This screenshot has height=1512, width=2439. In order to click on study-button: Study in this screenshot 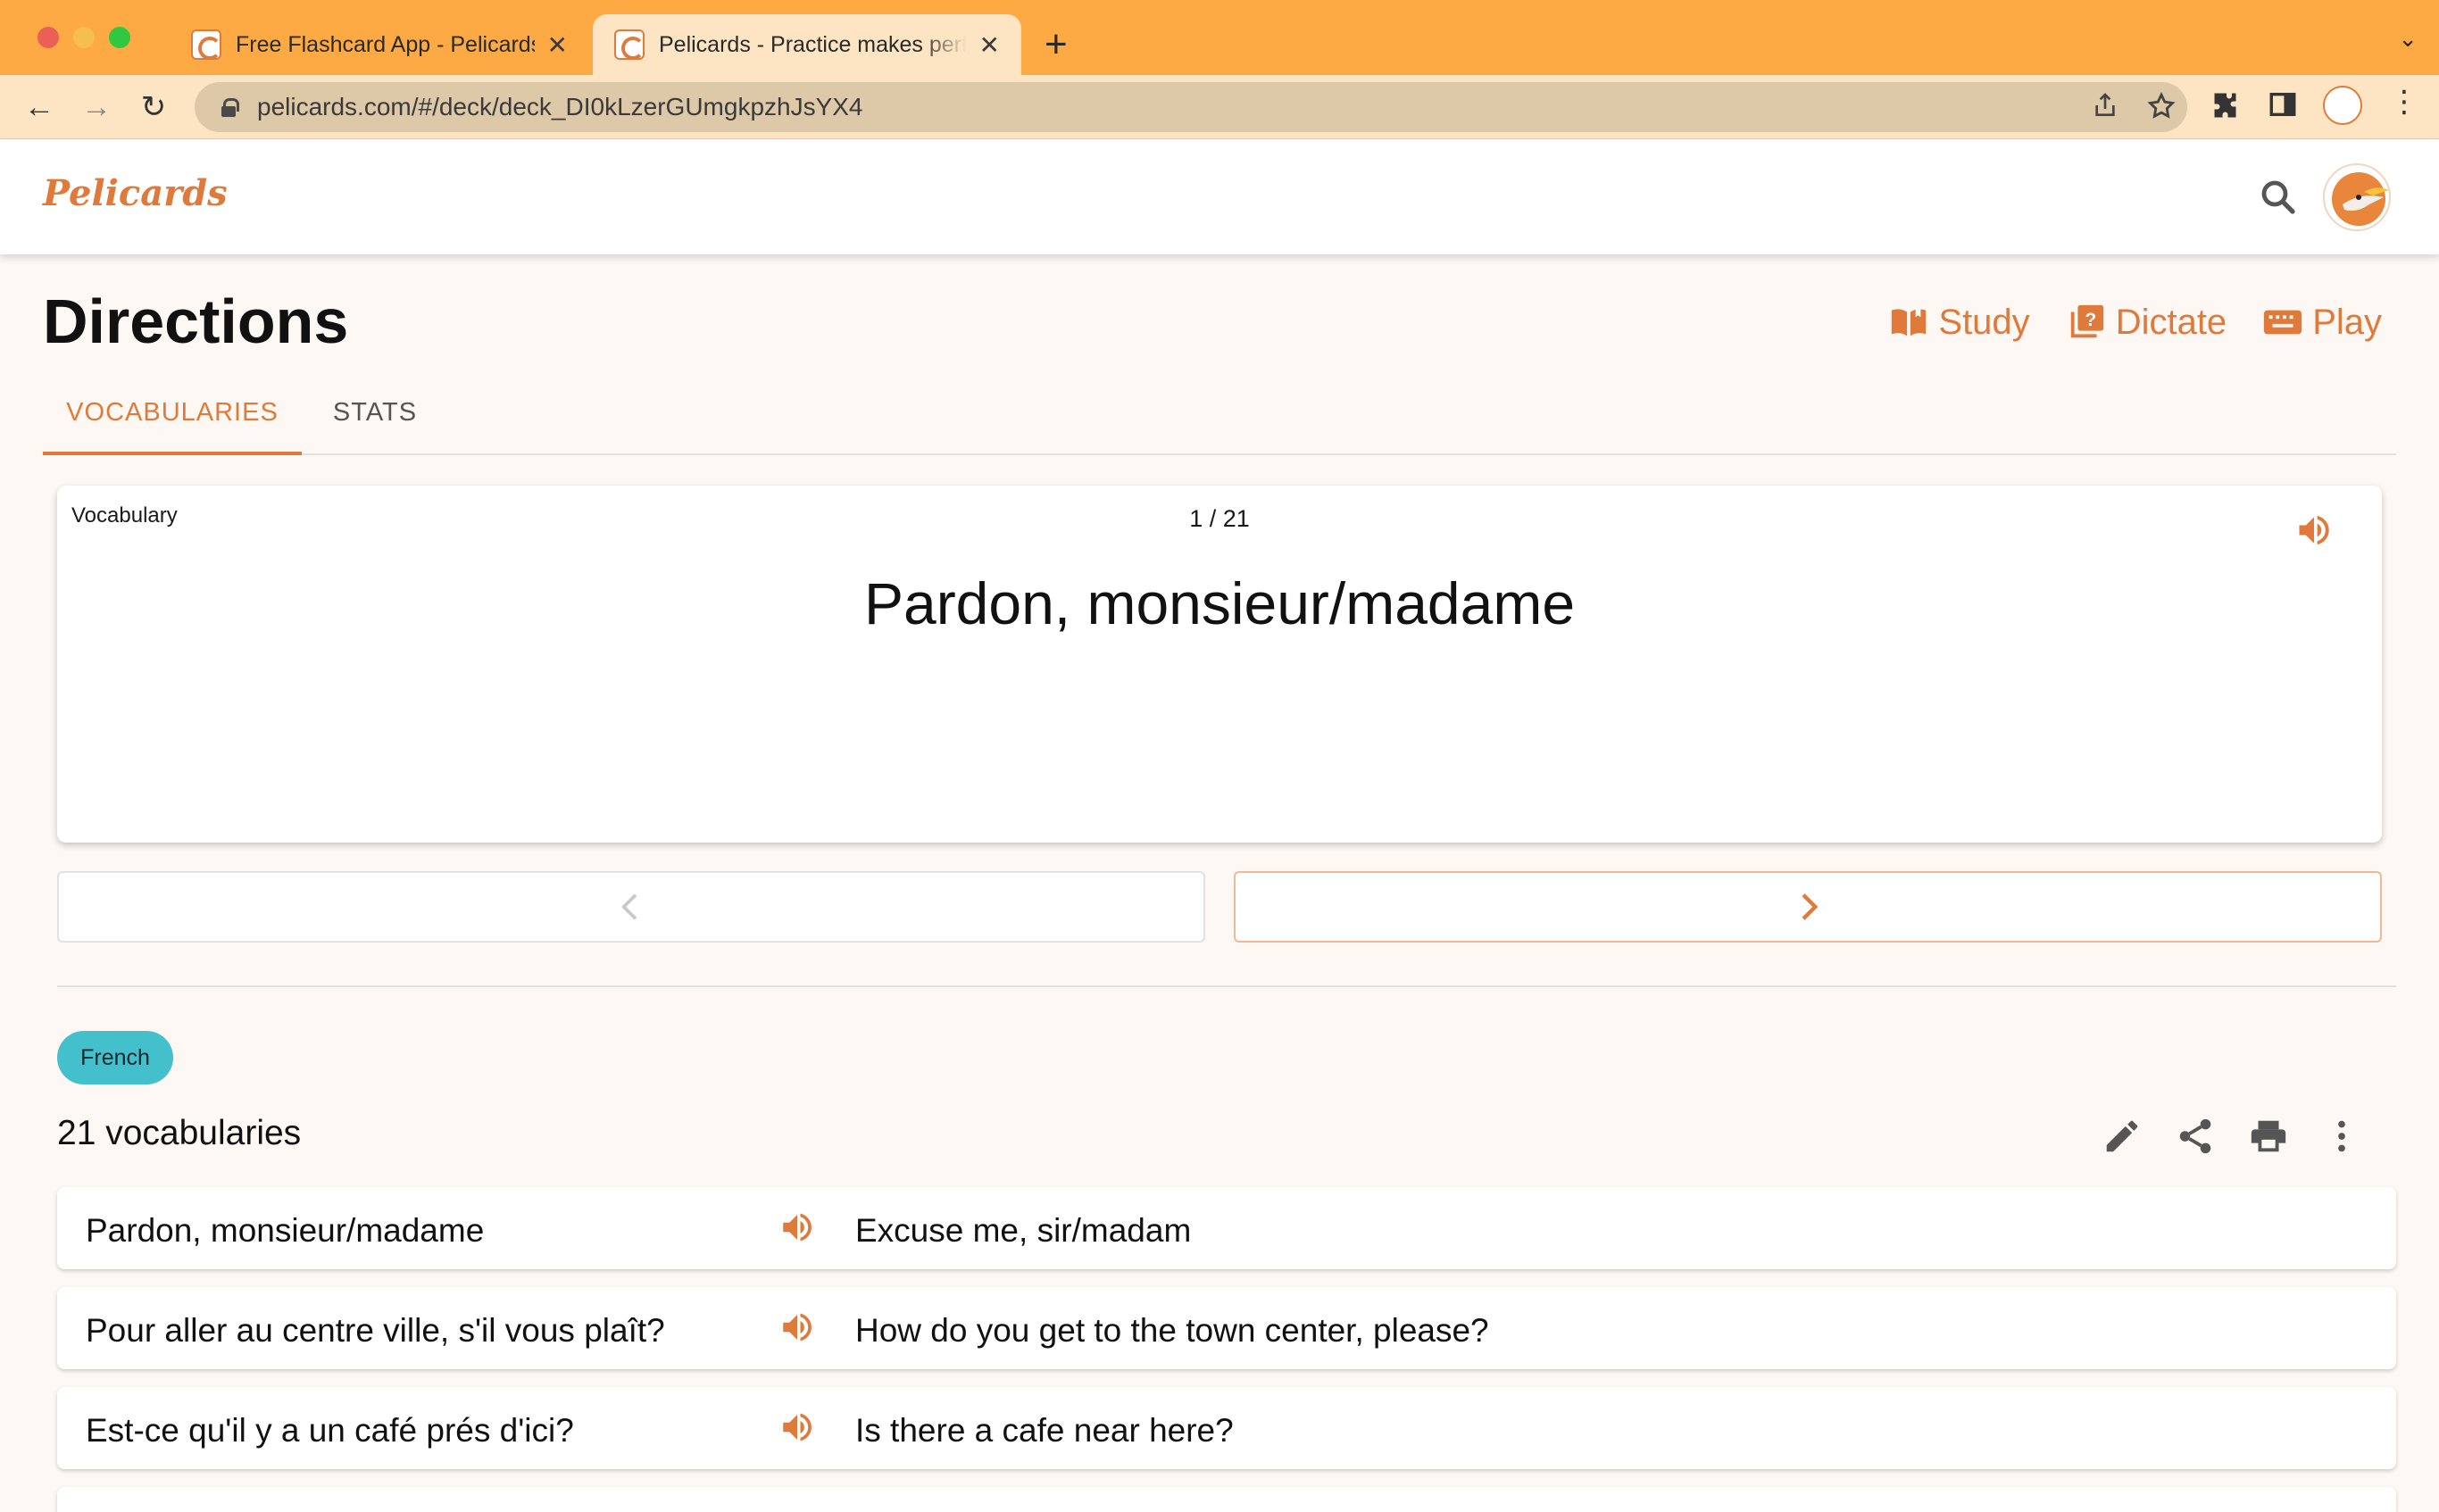, I will do `click(1959, 322)`.